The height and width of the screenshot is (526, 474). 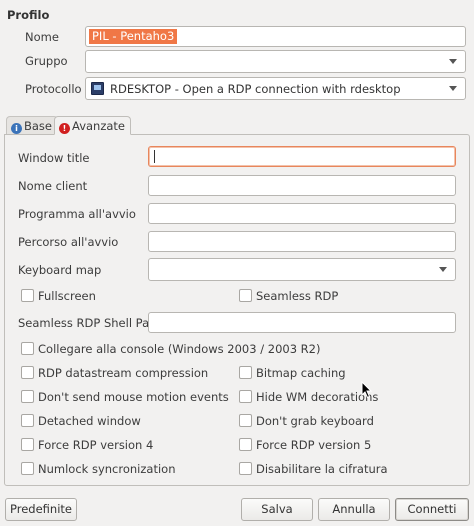 I want to click on name-input-value: PIL - Pentaho3, so click(x=133, y=36).